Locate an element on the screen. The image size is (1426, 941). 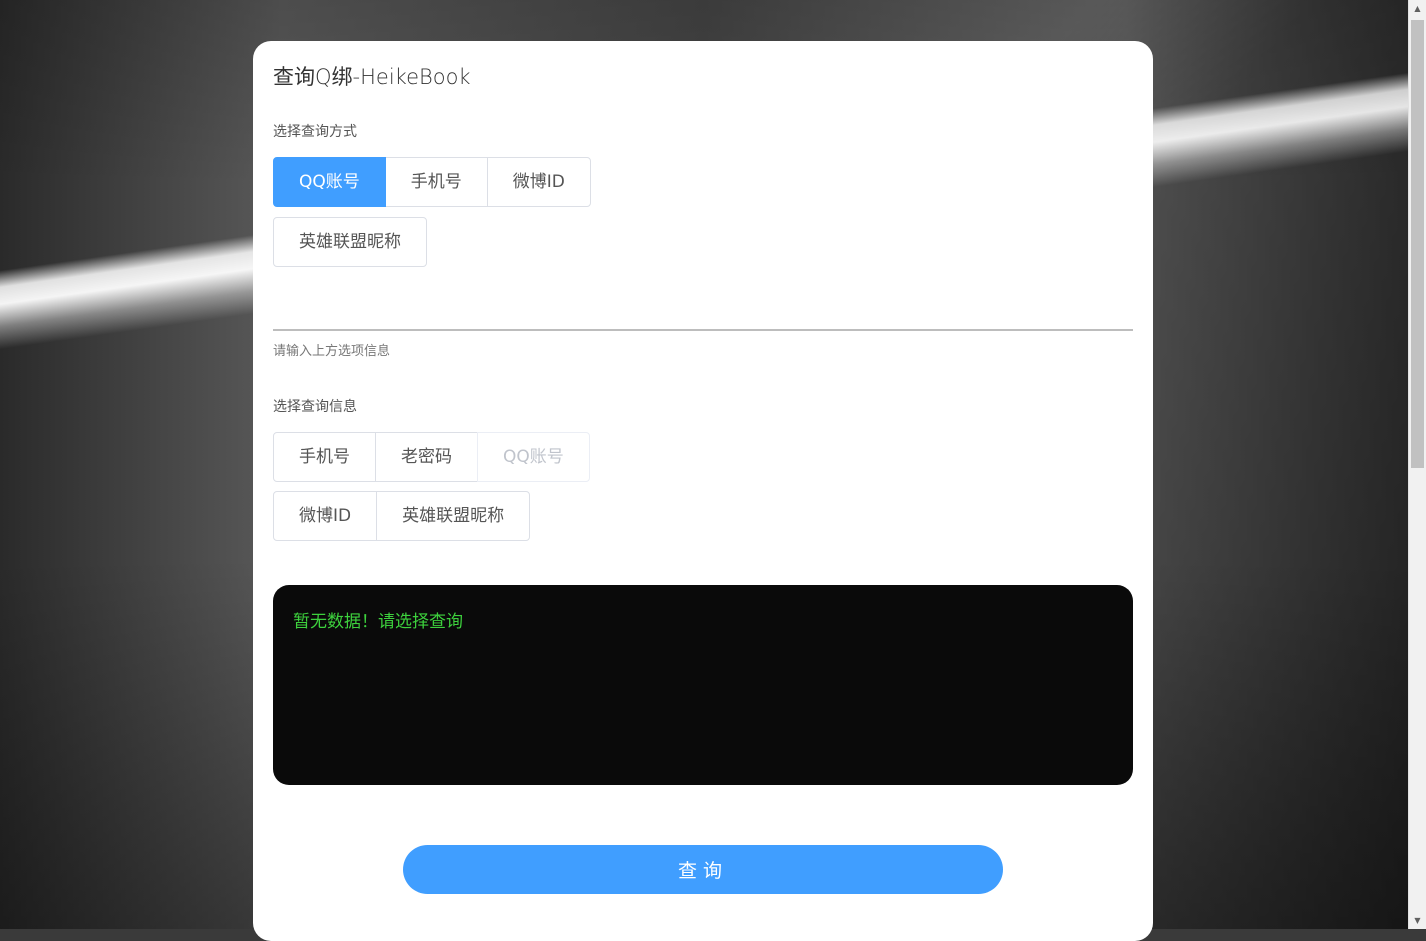
scroll-down-icon: ▼ is located at coordinates (1417, 920).